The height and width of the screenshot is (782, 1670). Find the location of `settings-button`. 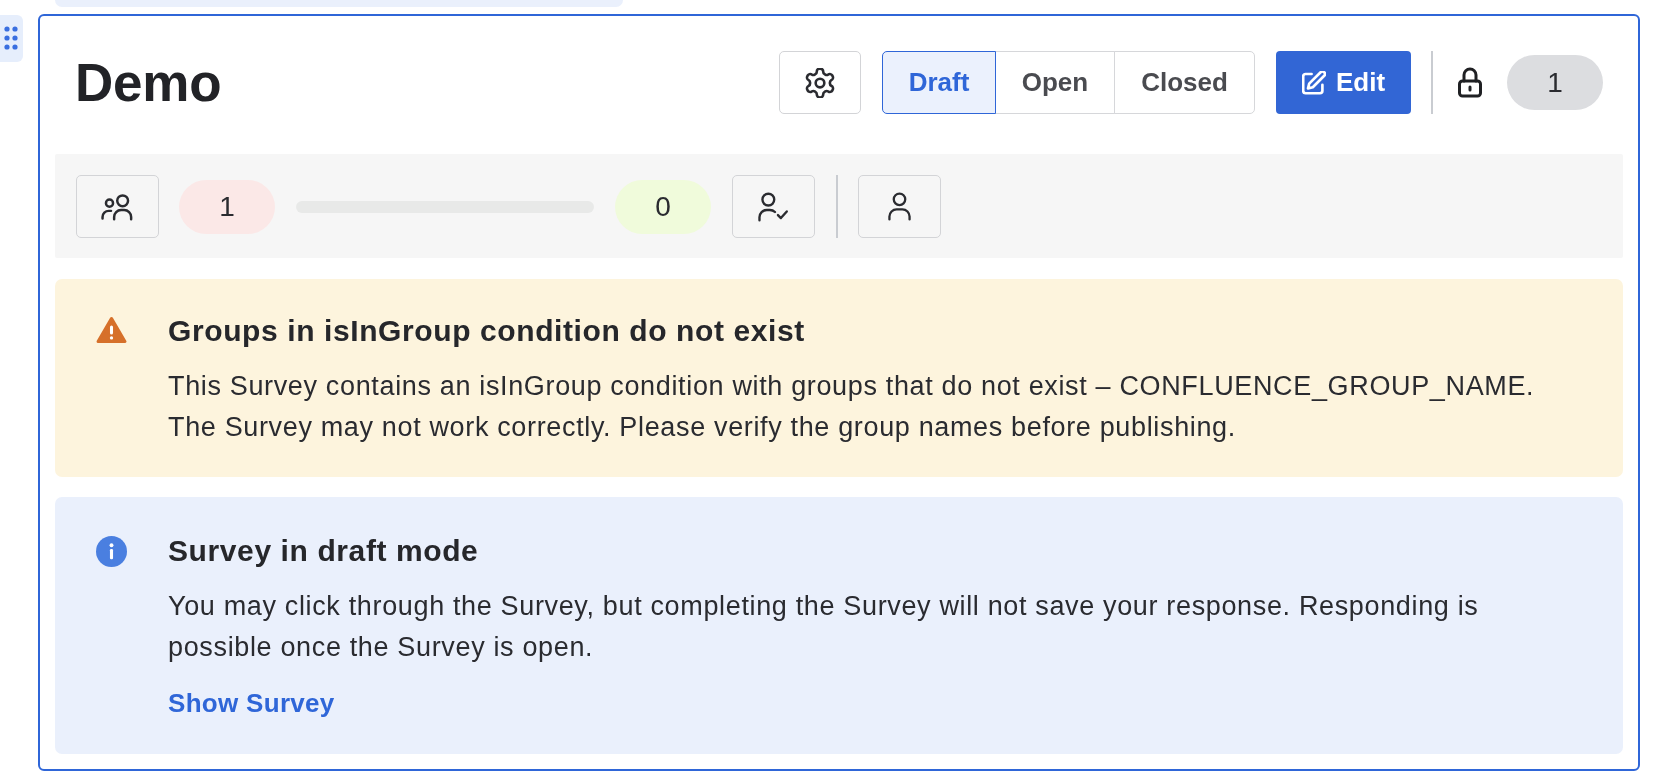

settings-button is located at coordinates (820, 82).